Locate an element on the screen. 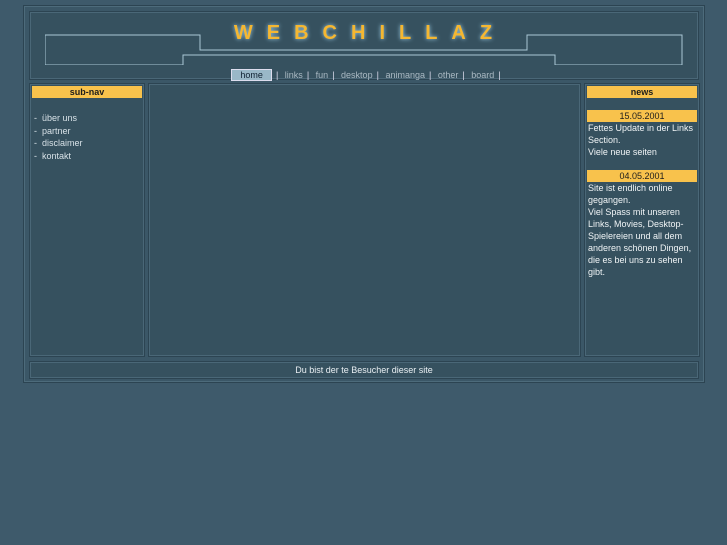 The height and width of the screenshot is (545, 727). subnav-item-partner: - partner is located at coordinates (89, 131).